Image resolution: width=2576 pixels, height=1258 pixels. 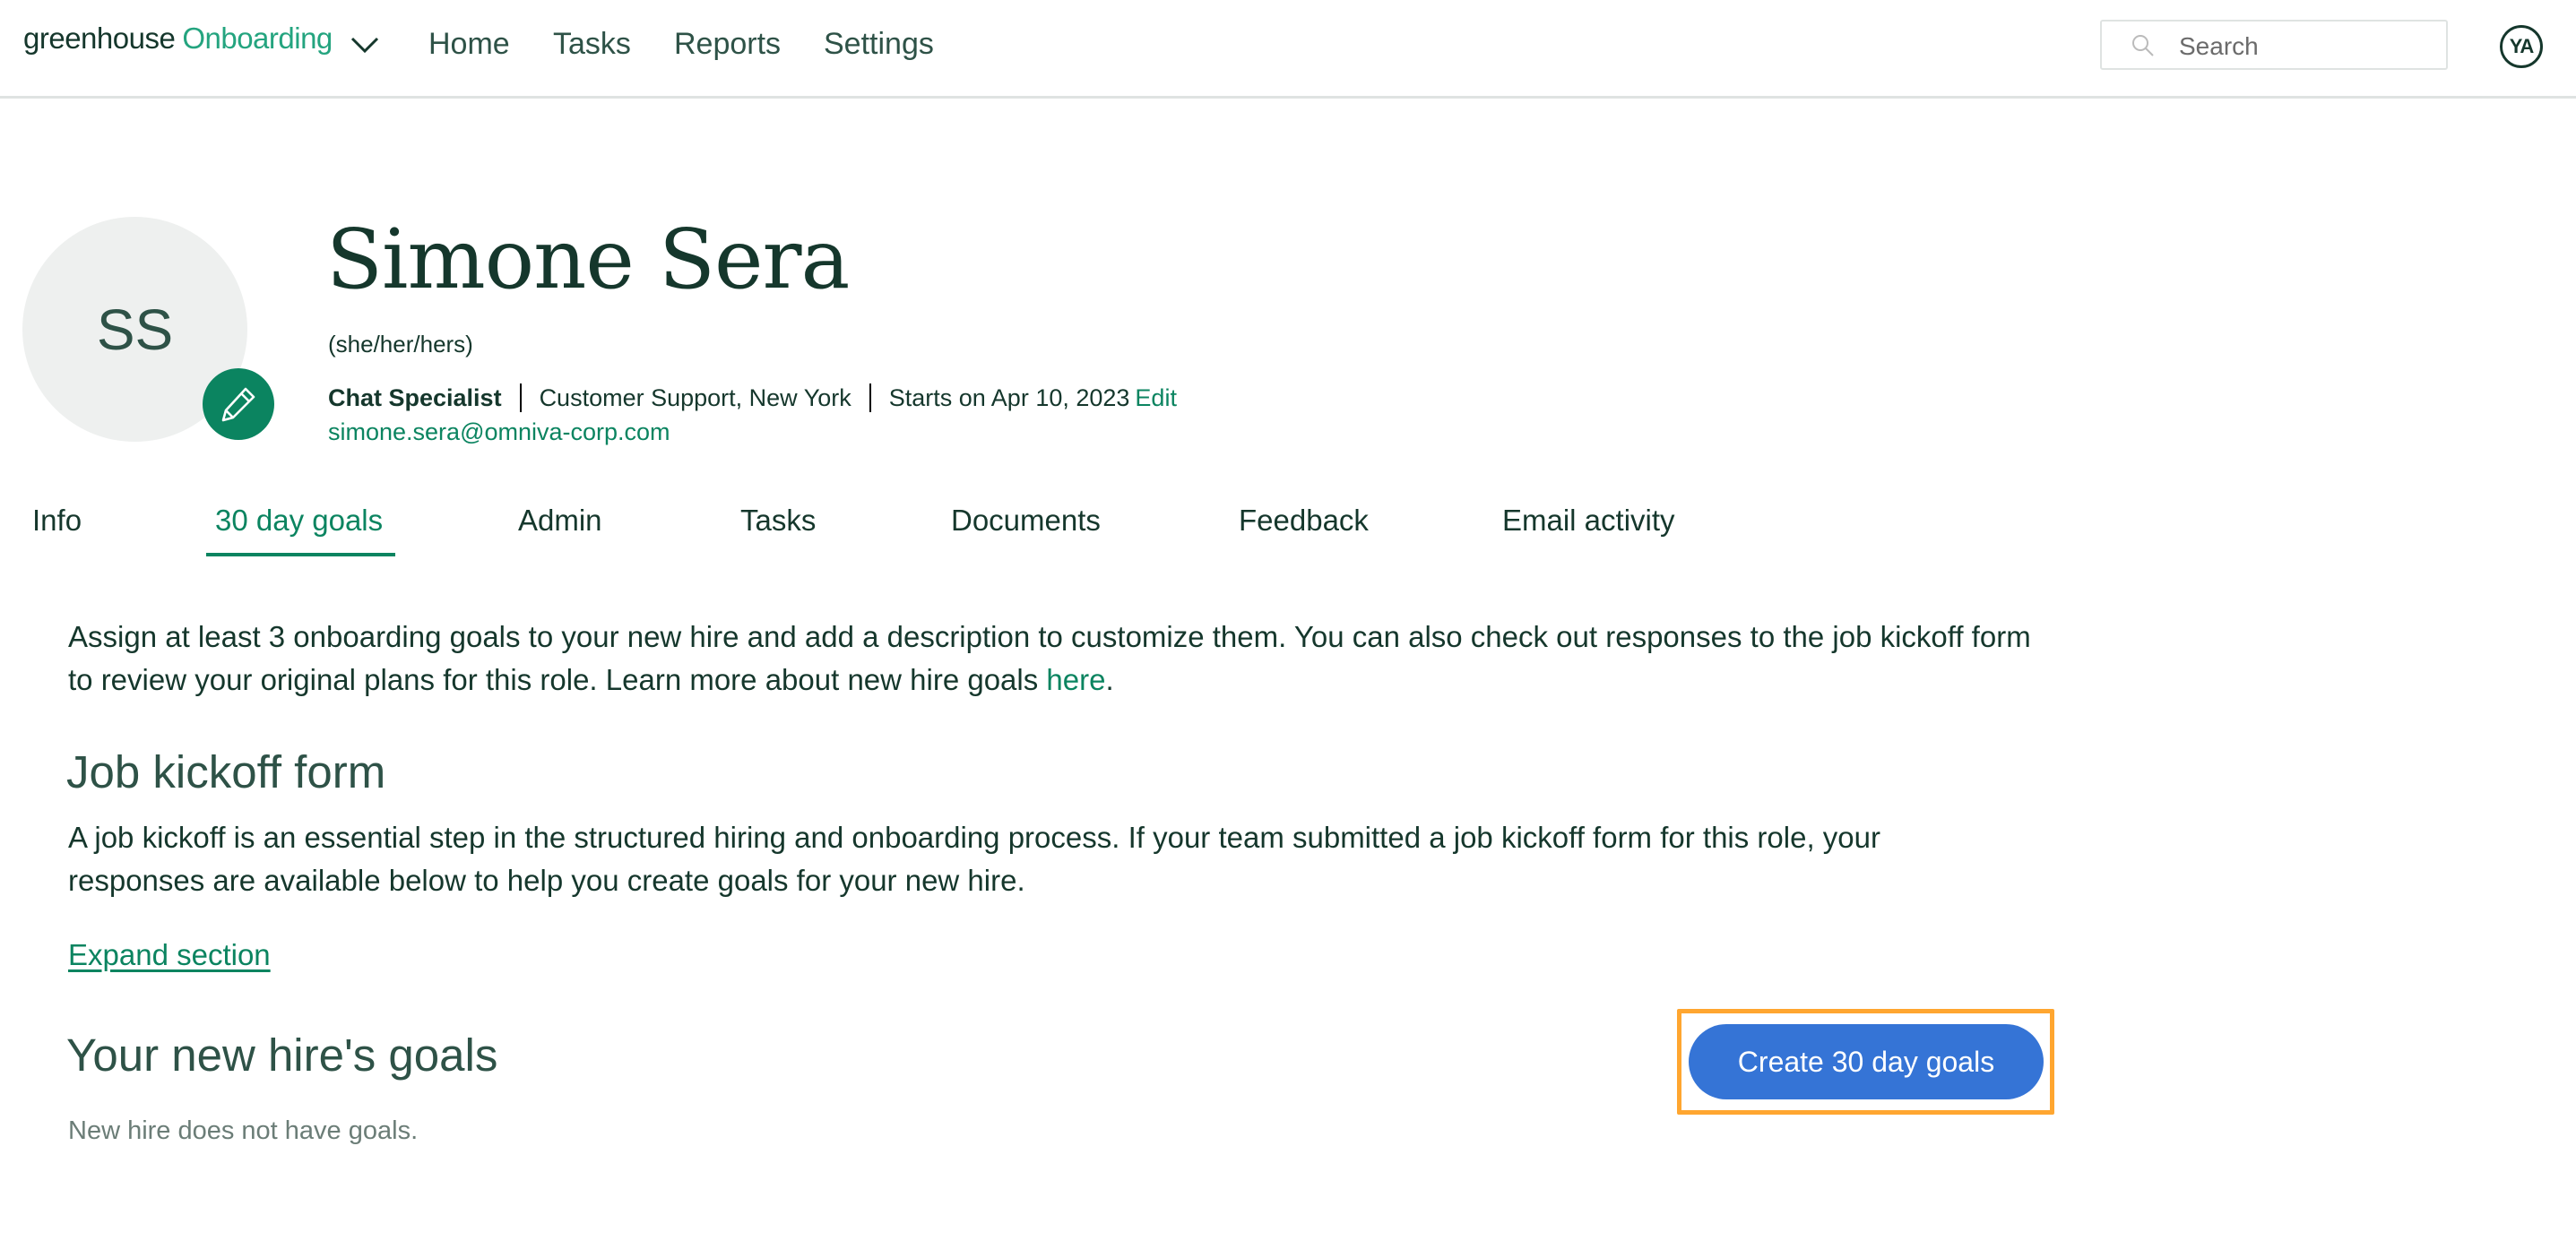 I want to click on learn-more-link: here, so click(x=1075, y=679).